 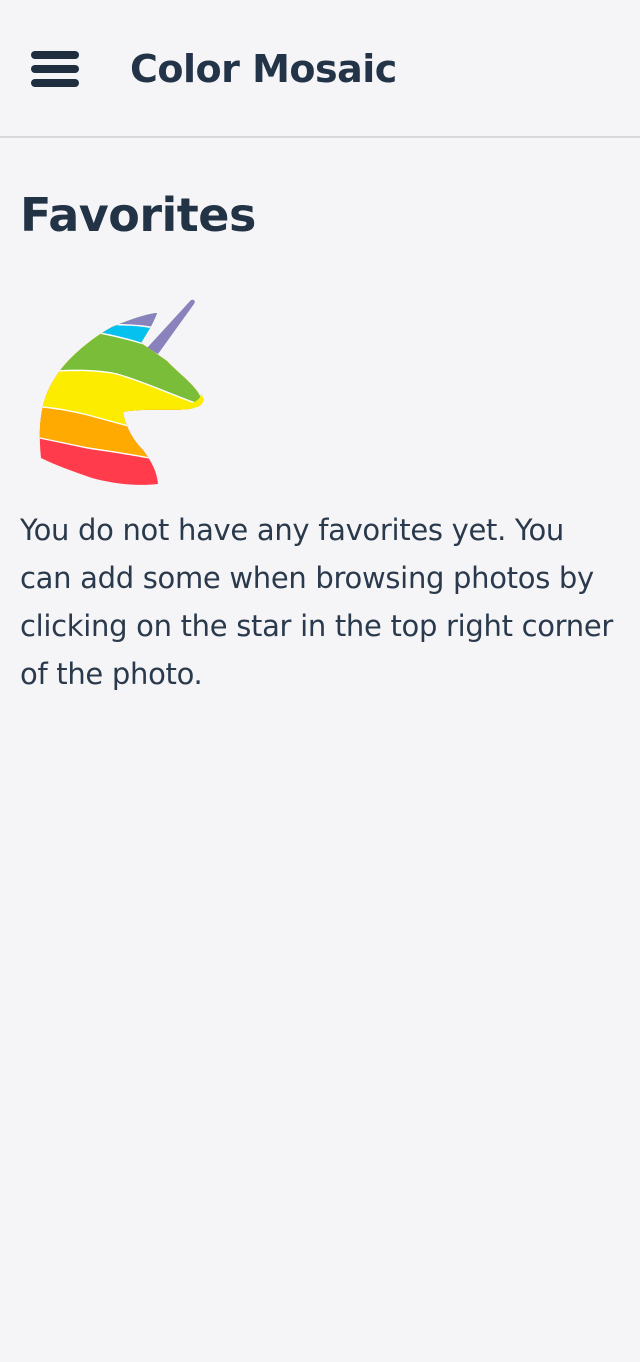 I want to click on app-header: Color Mosaic, so click(x=320, y=69).